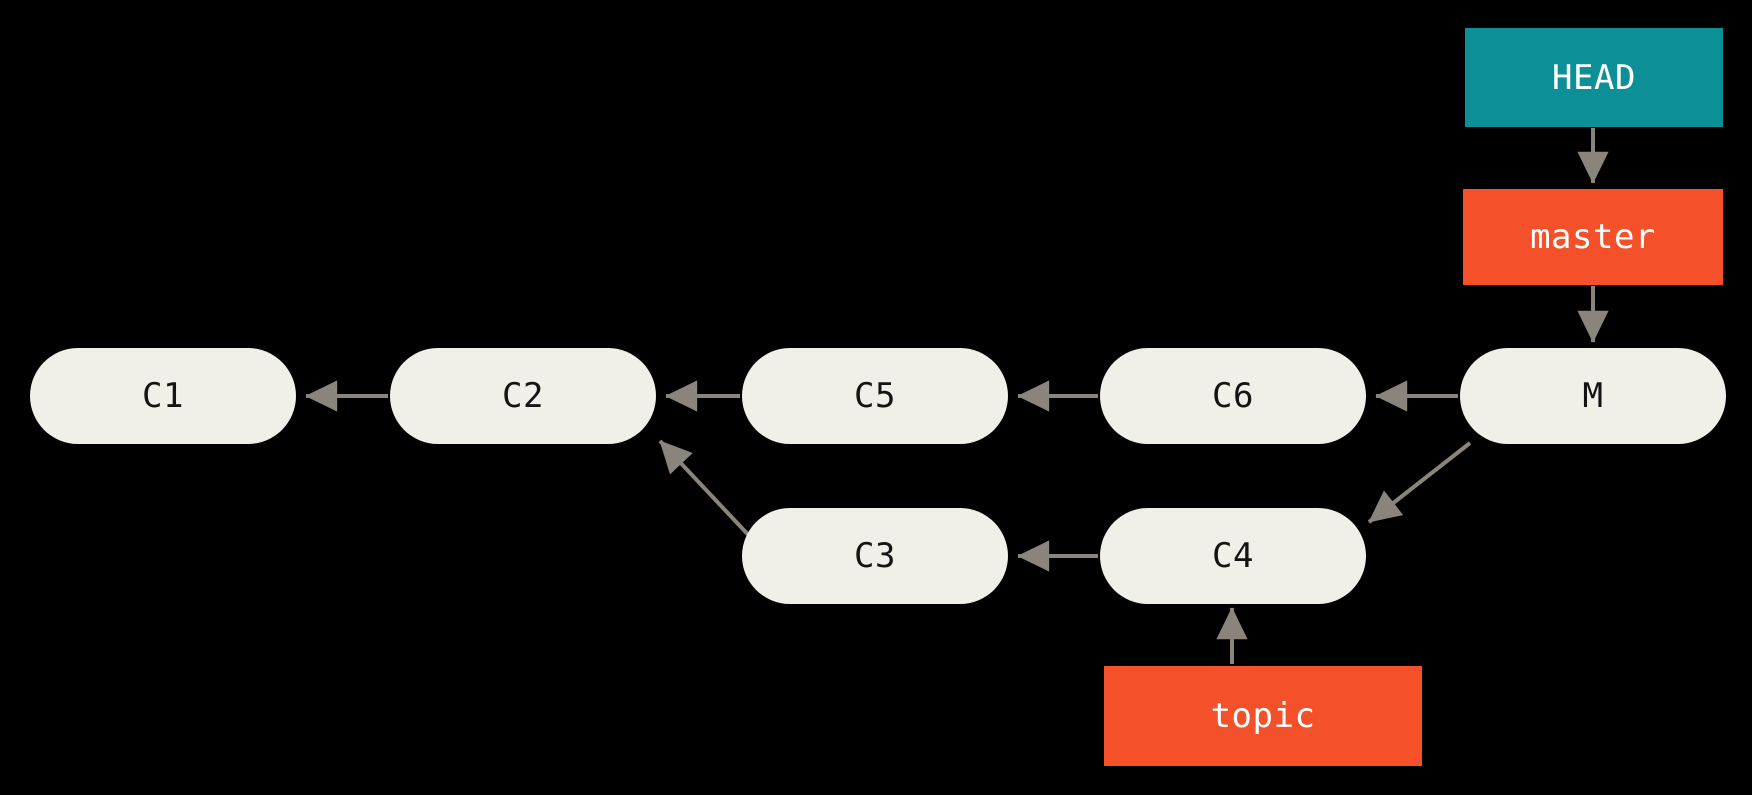 The height and width of the screenshot is (795, 1752). I want to click on edge-m-to-c4, so click(1419, 482).